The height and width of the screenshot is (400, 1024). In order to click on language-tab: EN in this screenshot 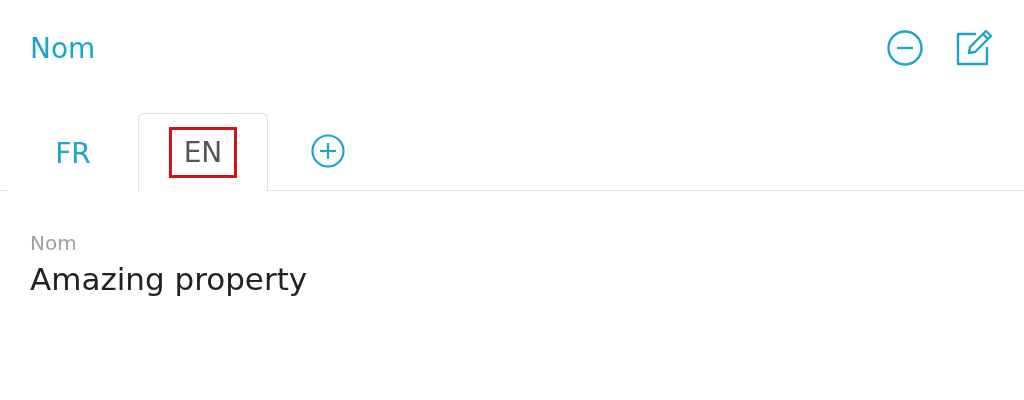, I will do `click(203, 152)`.